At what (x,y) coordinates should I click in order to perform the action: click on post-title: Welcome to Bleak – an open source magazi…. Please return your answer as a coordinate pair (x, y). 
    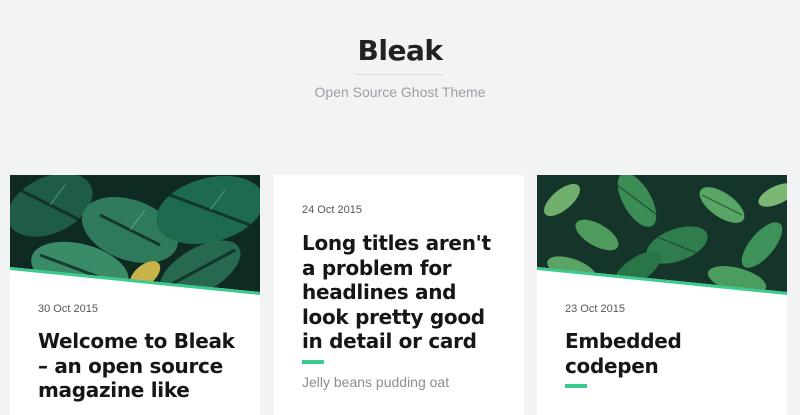
    Looking at the image, I should click on (141, 366).